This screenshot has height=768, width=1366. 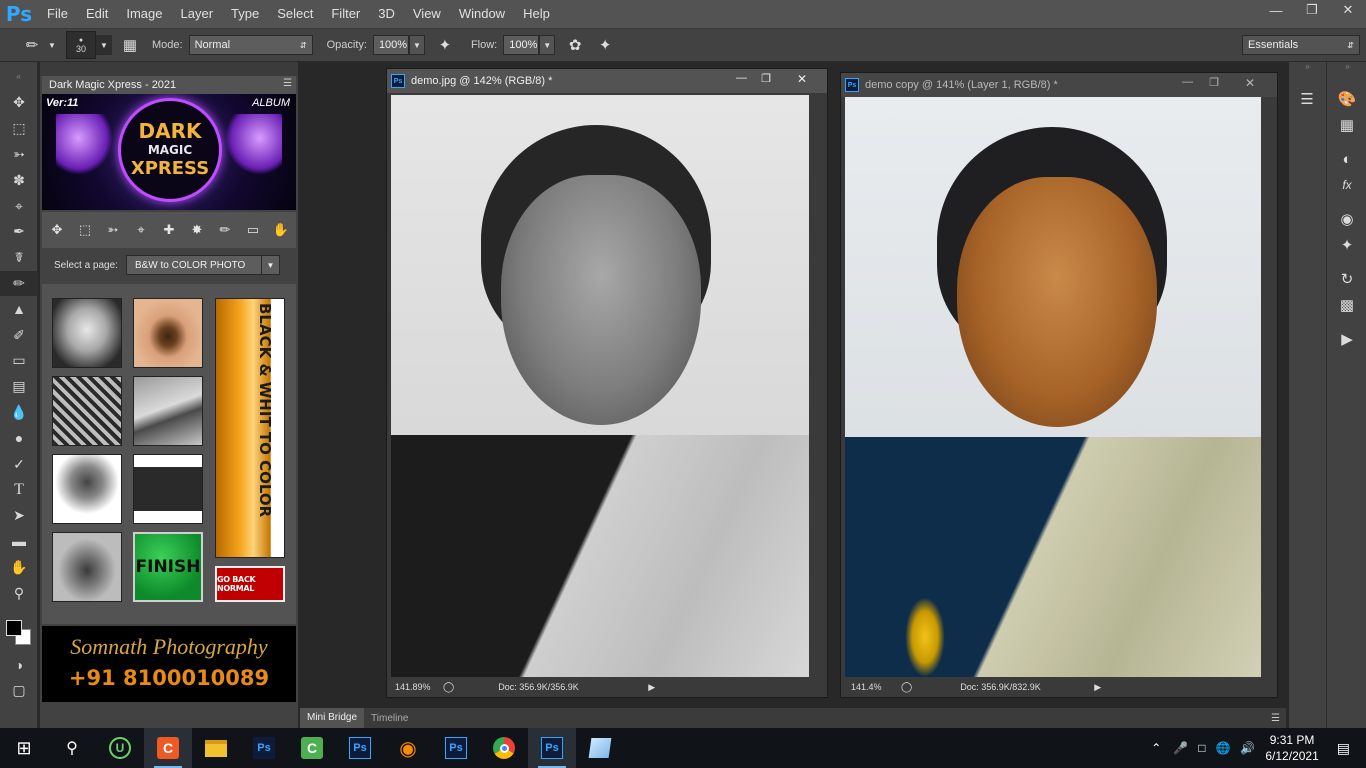 I want to click on pen-tool-icon: ✓, so click(x=19, y=464).